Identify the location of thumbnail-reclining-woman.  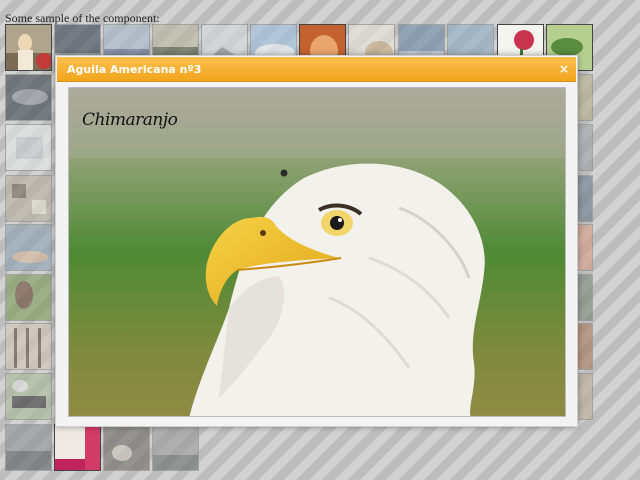
(28, 247).